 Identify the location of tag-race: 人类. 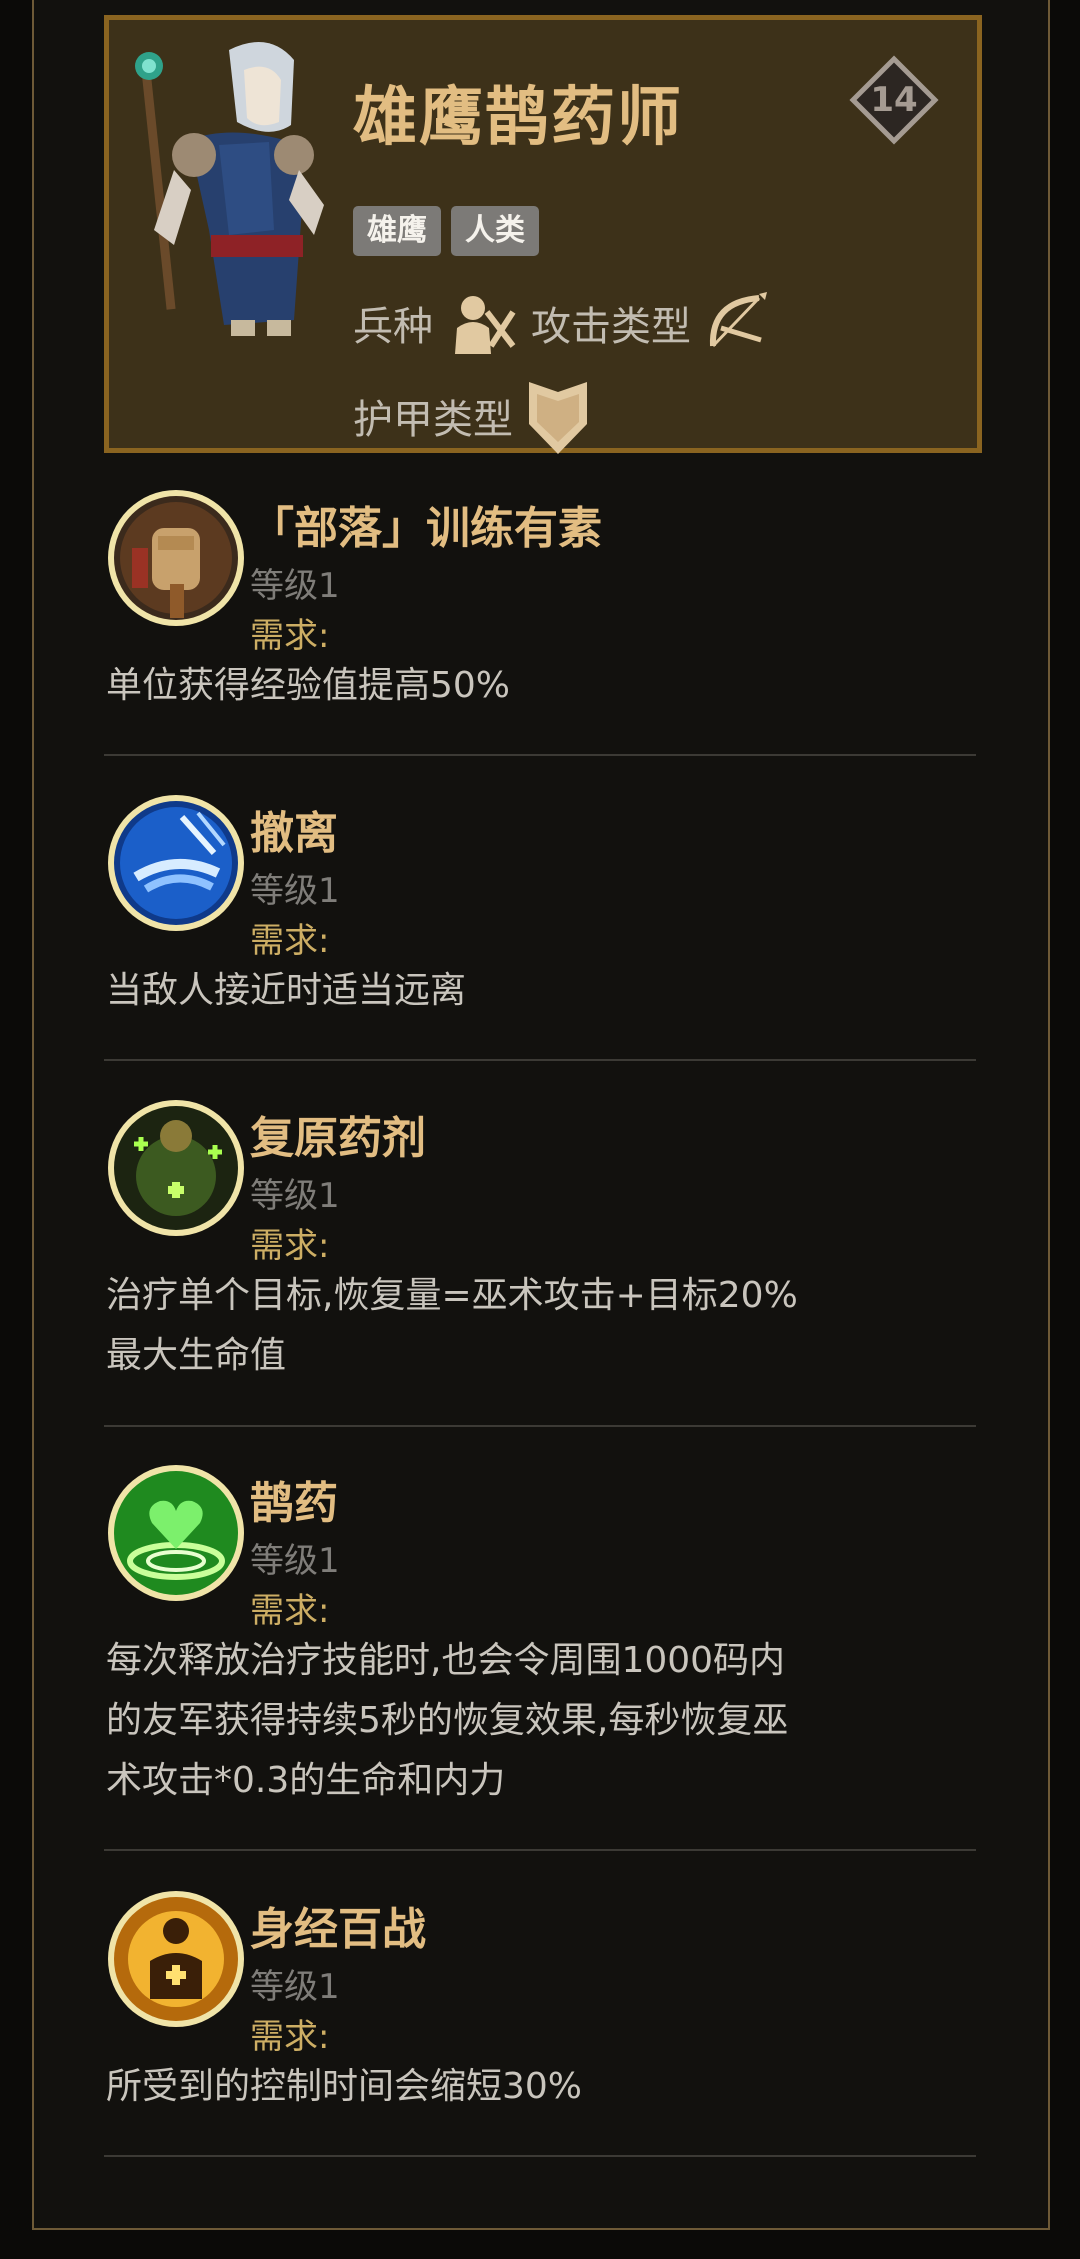
(495, 231).